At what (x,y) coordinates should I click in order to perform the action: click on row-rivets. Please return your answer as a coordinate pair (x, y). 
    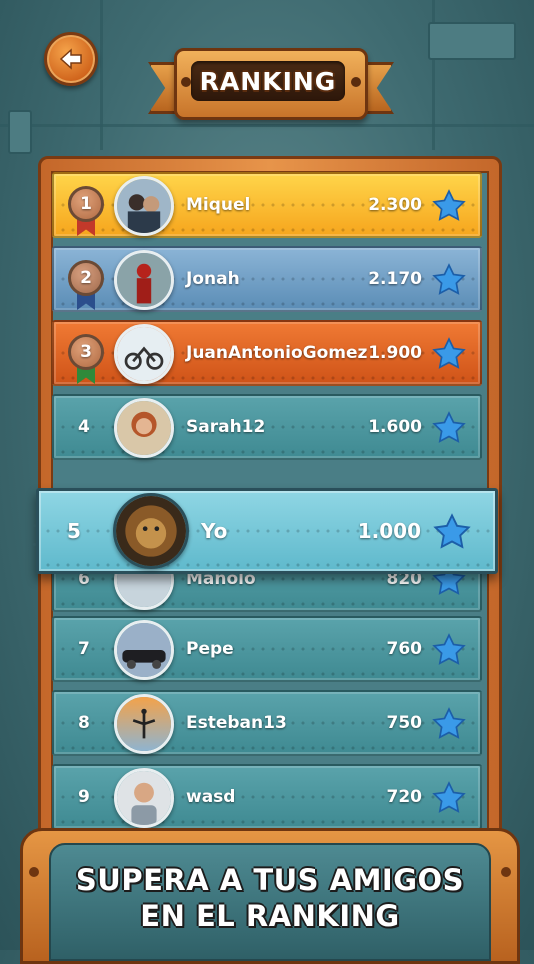
    Looking at the image, I should click on (267, 531).